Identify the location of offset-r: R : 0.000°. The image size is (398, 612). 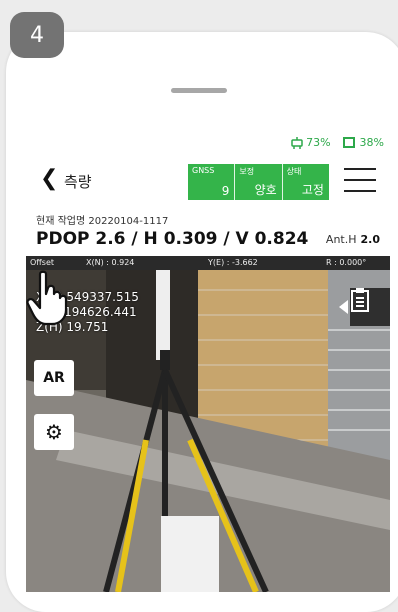
(346, 262).